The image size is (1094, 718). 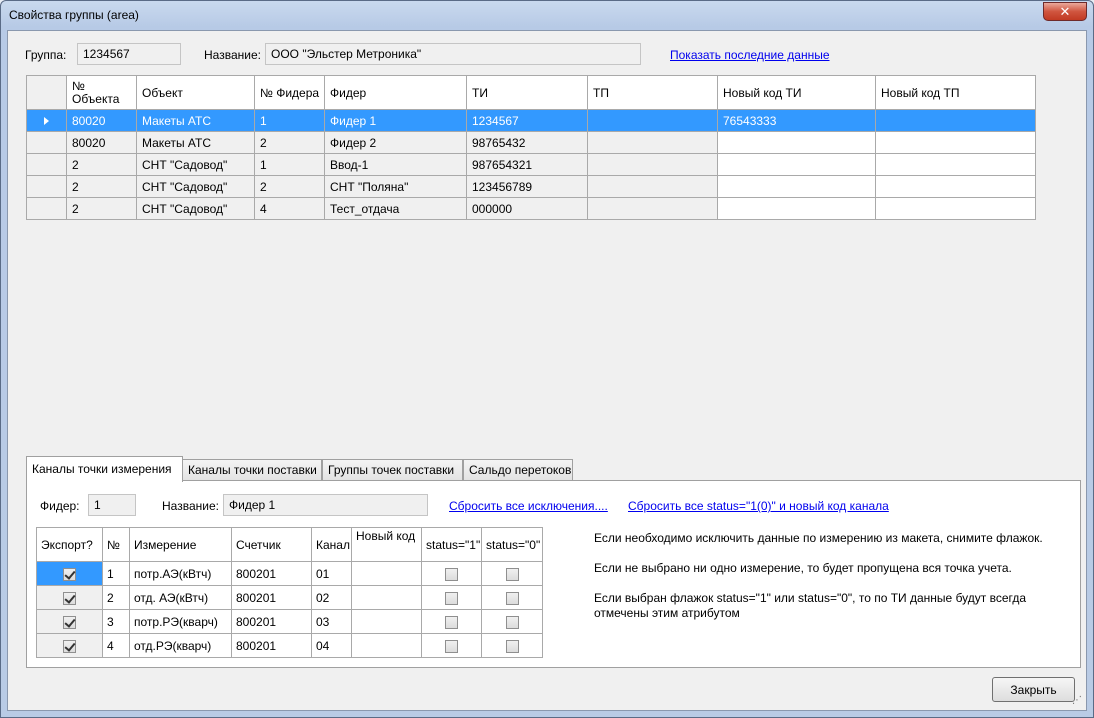 I want to click on col-no: №, so click(x=116, y=544).